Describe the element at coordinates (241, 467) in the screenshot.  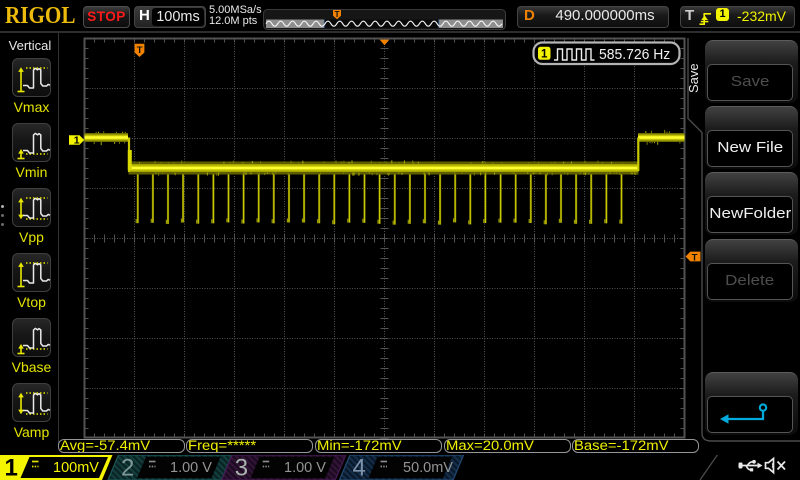
I see `svg-text: 3` at that location.